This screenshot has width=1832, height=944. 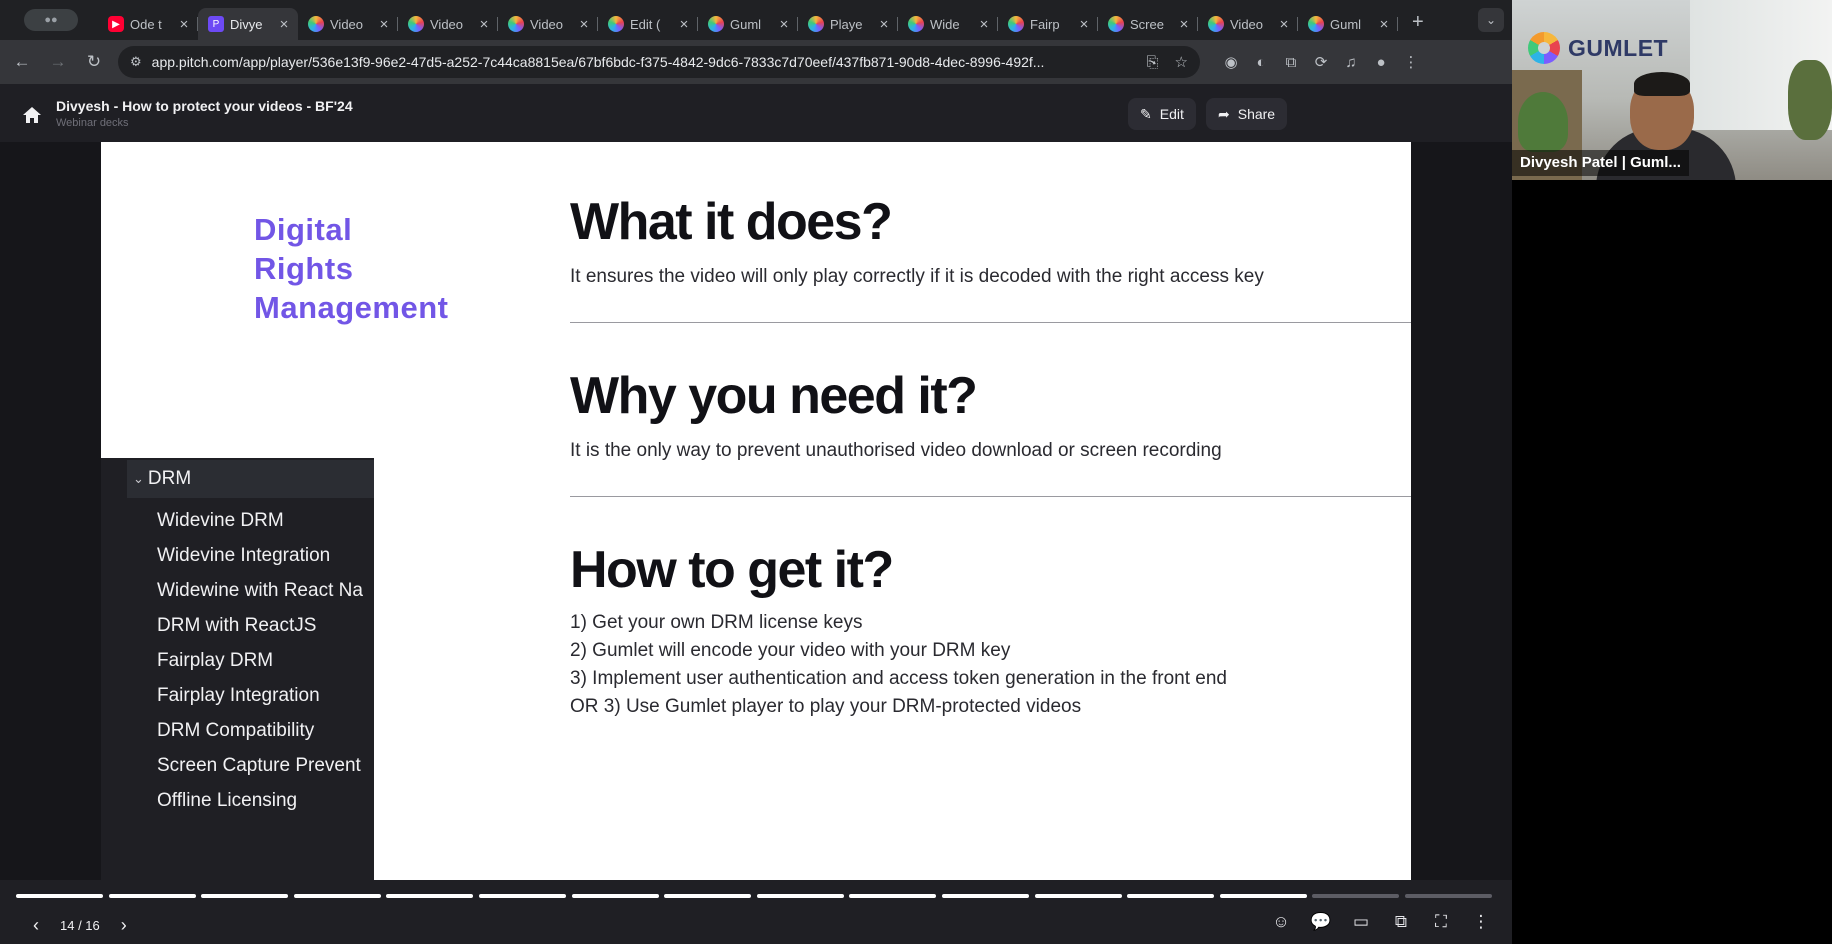 I want to click on previous-slide-button: ‹, so click(x=36, y=925).